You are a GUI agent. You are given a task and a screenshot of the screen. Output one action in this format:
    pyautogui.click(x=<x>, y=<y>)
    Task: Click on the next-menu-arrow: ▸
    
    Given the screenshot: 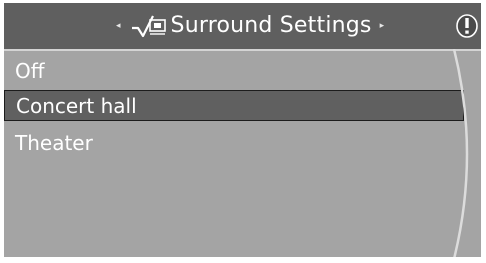 What is the action you would take?
    pyautogui.click(x=382, y=26)
    